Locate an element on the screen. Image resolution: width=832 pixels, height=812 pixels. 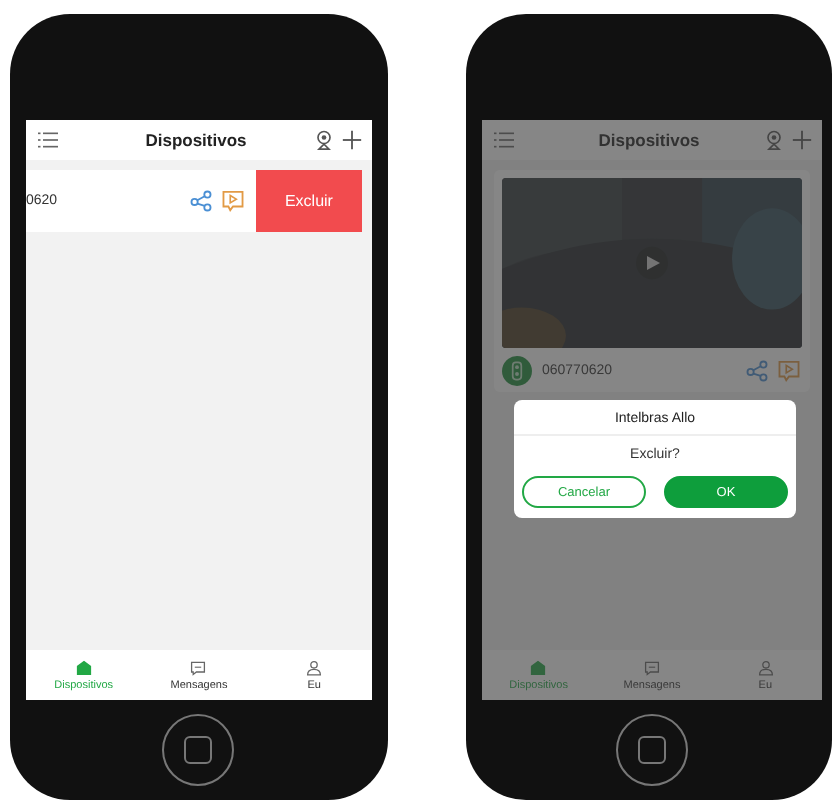
device-avatar-icon is located at coordinates (516, 371).